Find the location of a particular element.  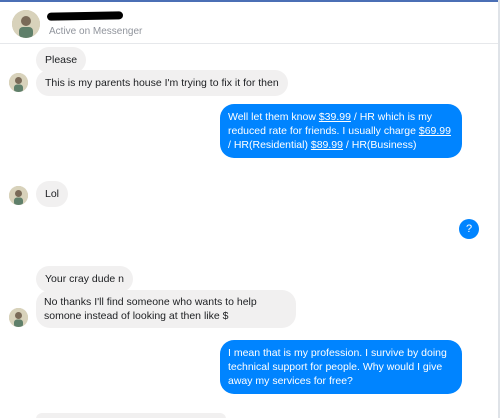

message-text: Lol is located at coordinates (52, 194).